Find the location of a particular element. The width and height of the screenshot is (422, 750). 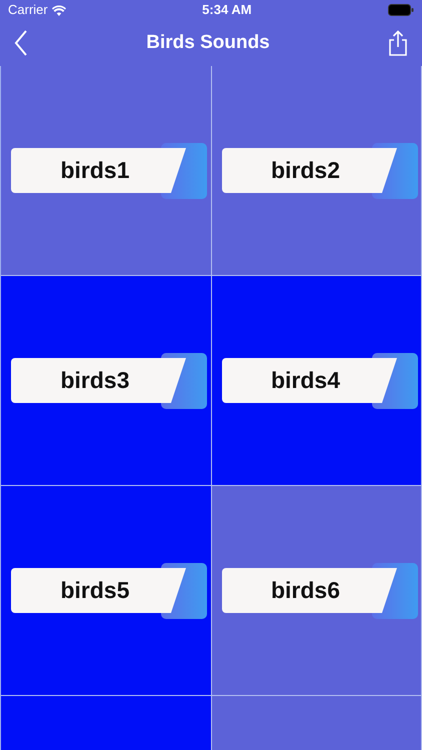

carrier-name: Carrier is located at coordinates (28, 10).